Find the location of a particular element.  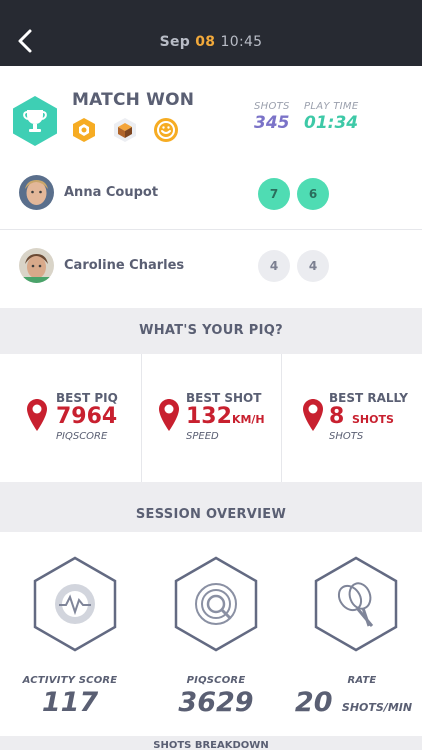

top-bar: Sep 08 10:45 is located at coordinates (211, 33).